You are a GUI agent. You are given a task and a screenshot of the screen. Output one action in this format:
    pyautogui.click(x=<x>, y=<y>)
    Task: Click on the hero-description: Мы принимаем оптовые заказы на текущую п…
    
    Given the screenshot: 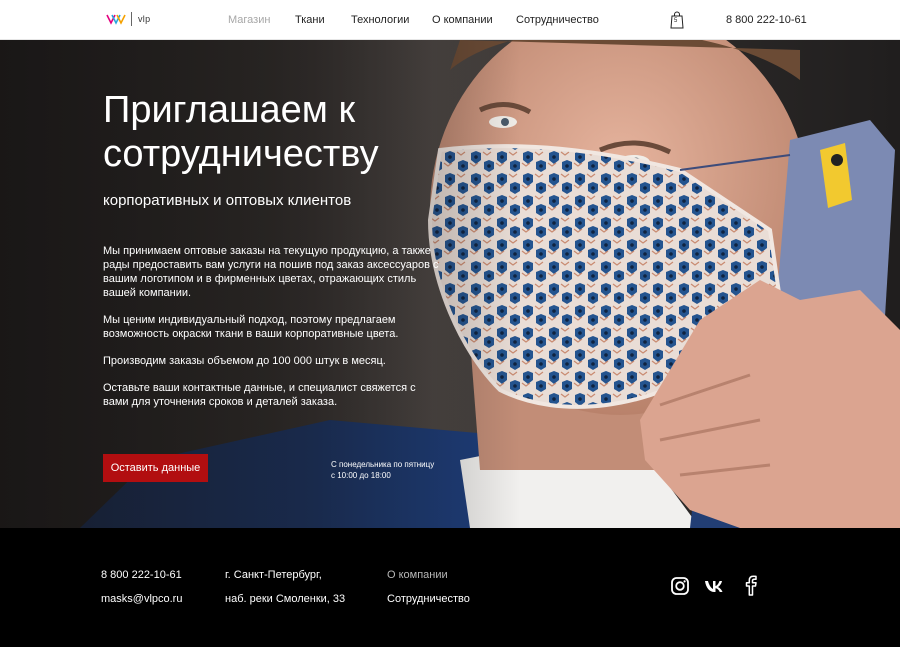 What is the action you would take?
    pyautogui.click(x=273, y=333)
    